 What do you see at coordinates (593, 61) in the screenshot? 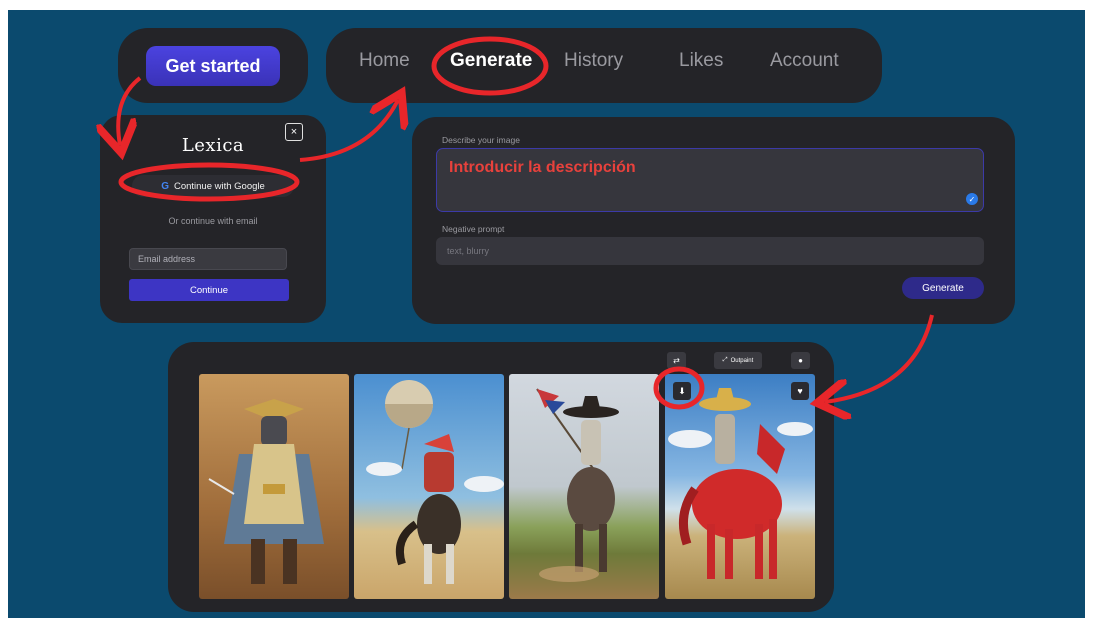
I see `nav-history: History` at bounding box center [593, 61].